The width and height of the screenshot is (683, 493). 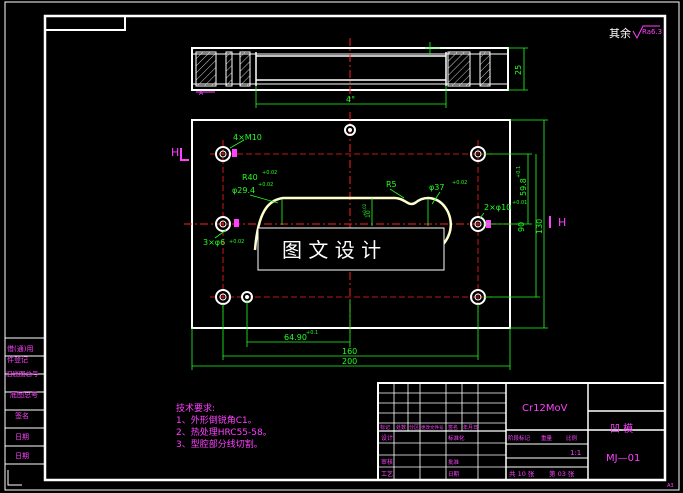 I want to click on top-left-tab, so click(x=85, y=23).